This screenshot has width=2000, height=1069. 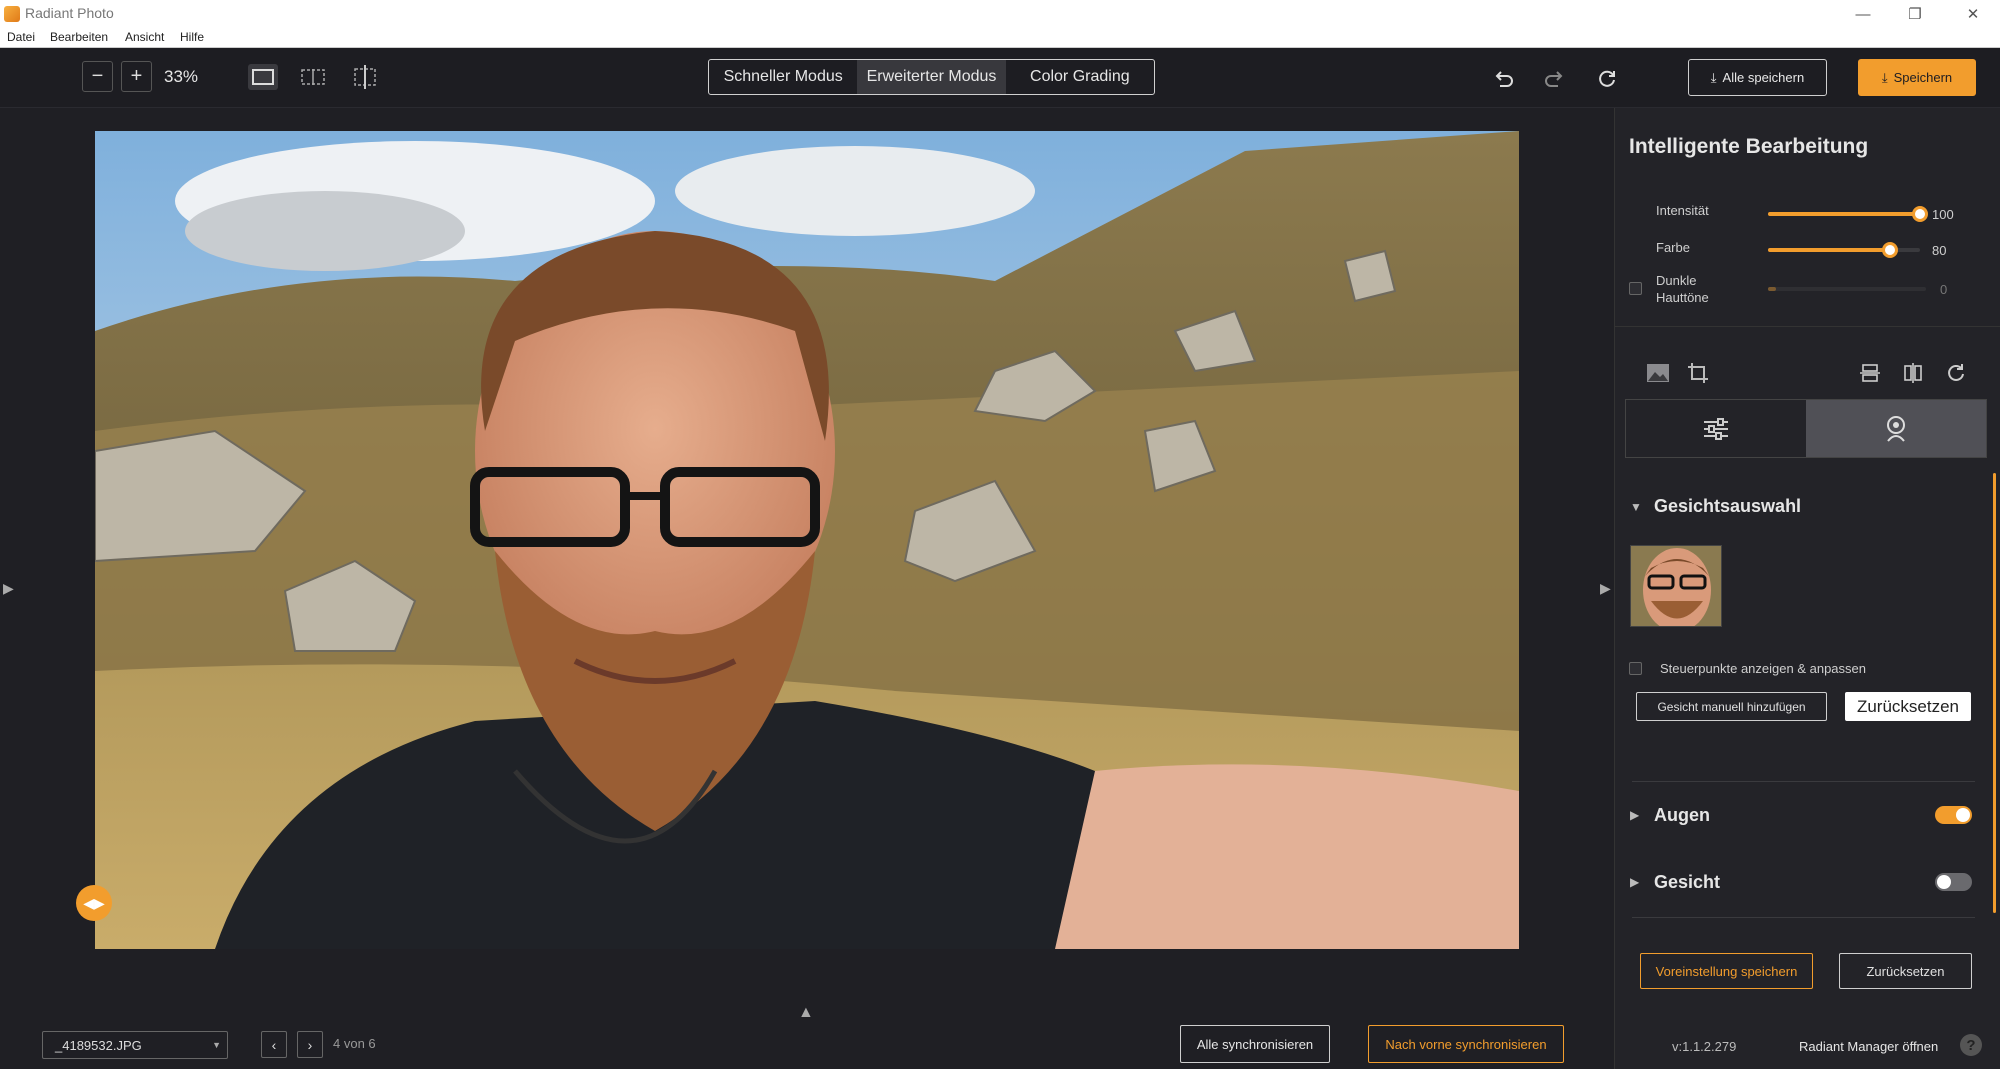 What do you see at coordinates (216, 1045) in the screenshot?
I see `chevron-down-icon: ▼` at bounding box center [216, 1045].